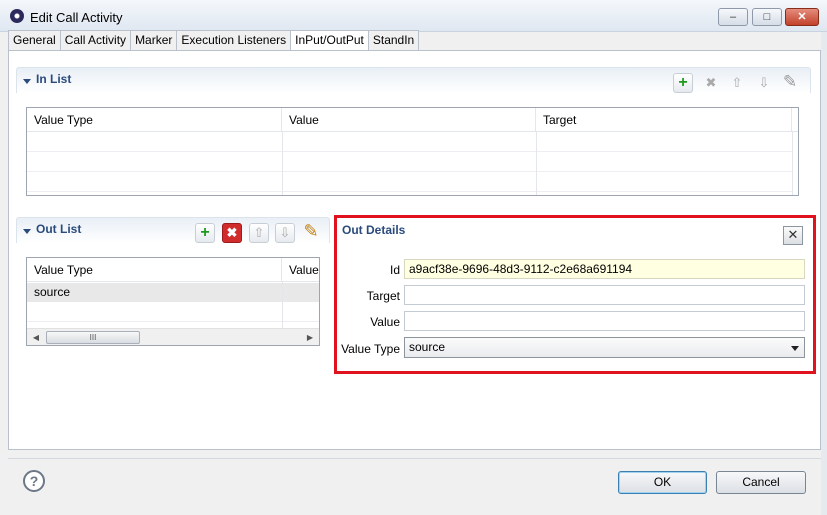 This screenshot has height=515, width=827. I want to click on tab-input-output: InPut/OutPut, so click(329, 40).